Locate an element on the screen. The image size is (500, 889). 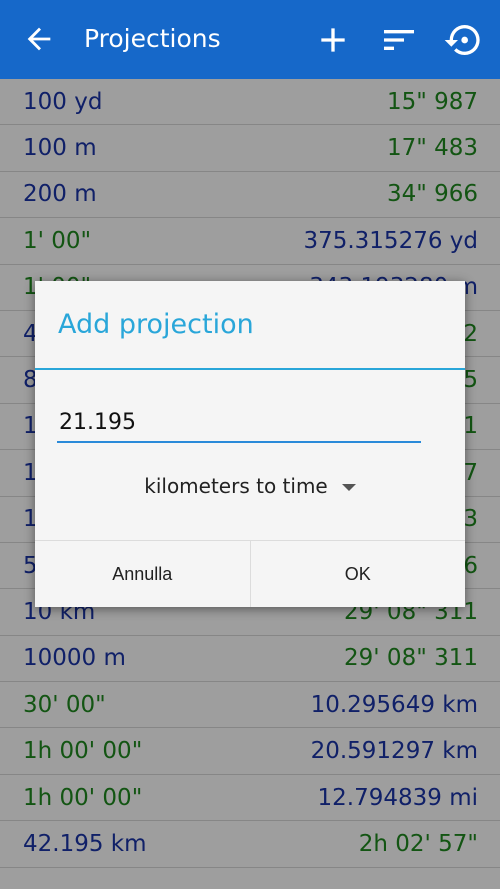
sort-icon is located at coordinates (399, 40).